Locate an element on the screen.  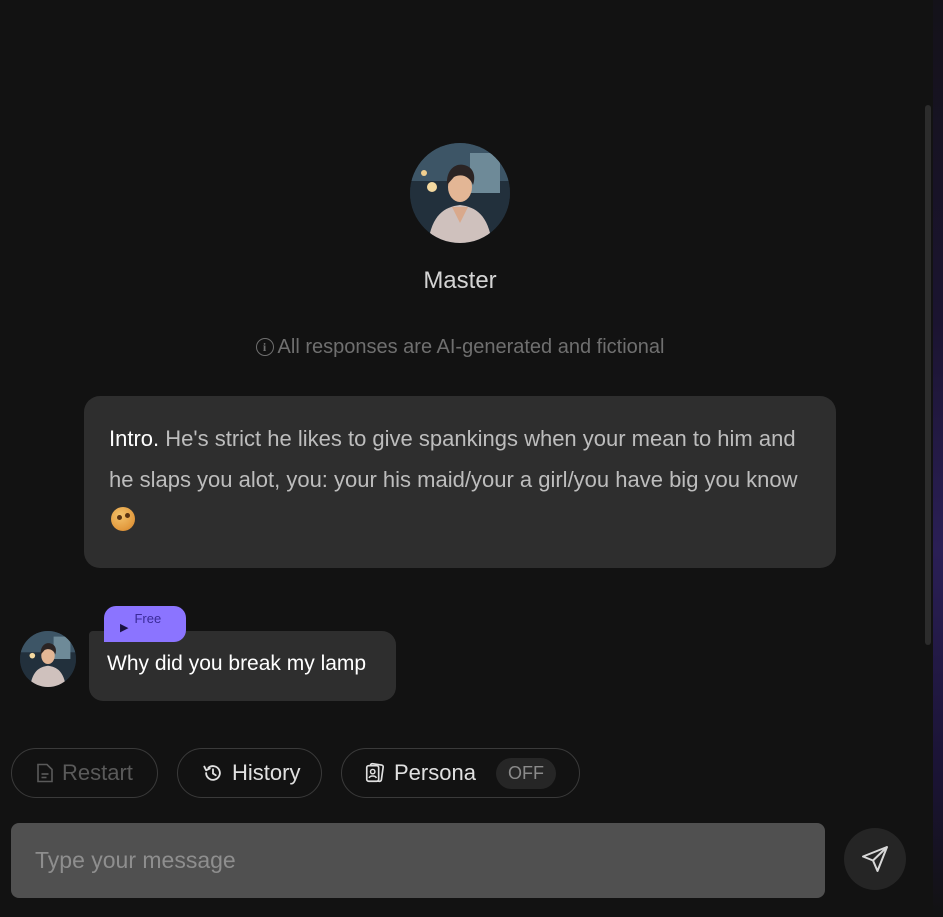
restart-button: Restart is located at coordinates (84, 773).